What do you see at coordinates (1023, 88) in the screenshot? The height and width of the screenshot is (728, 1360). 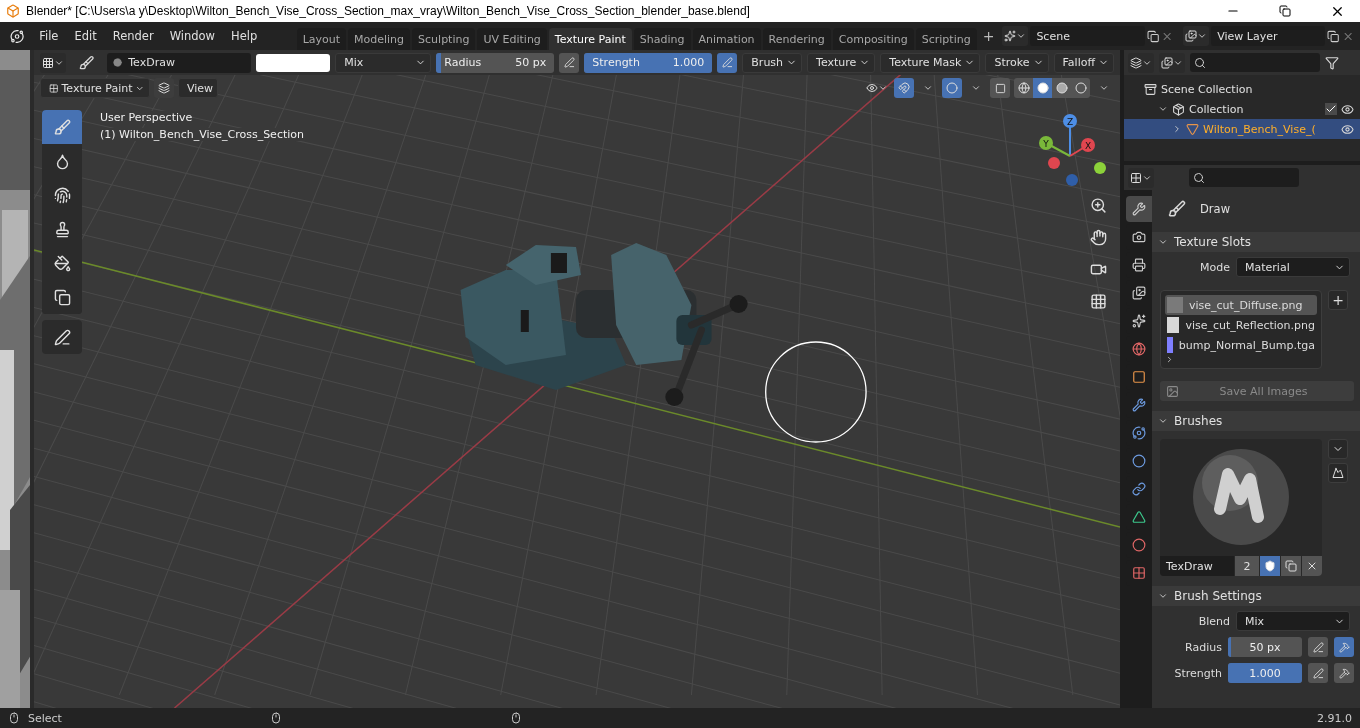 I see `wireframe-shading-button` at bounding box center [1023, 88].